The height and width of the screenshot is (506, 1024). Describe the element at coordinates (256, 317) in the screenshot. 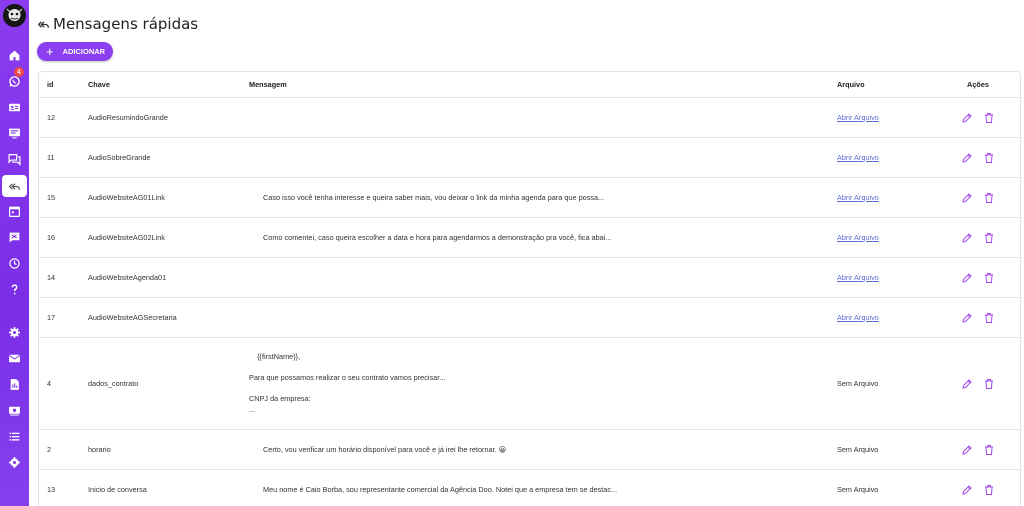

I see `row-message` at that location.